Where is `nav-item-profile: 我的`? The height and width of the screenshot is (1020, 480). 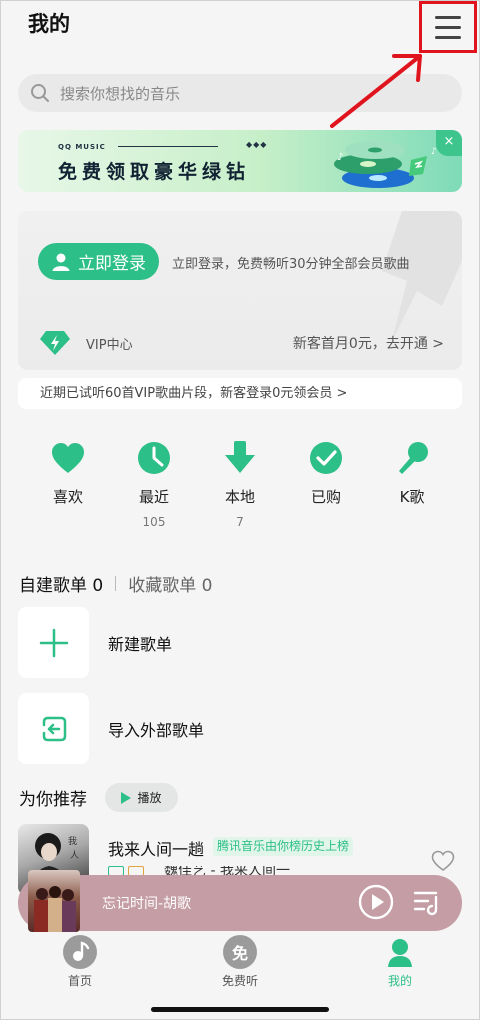
nav-item-profile: 我的 is located at coordinates (400, 962).